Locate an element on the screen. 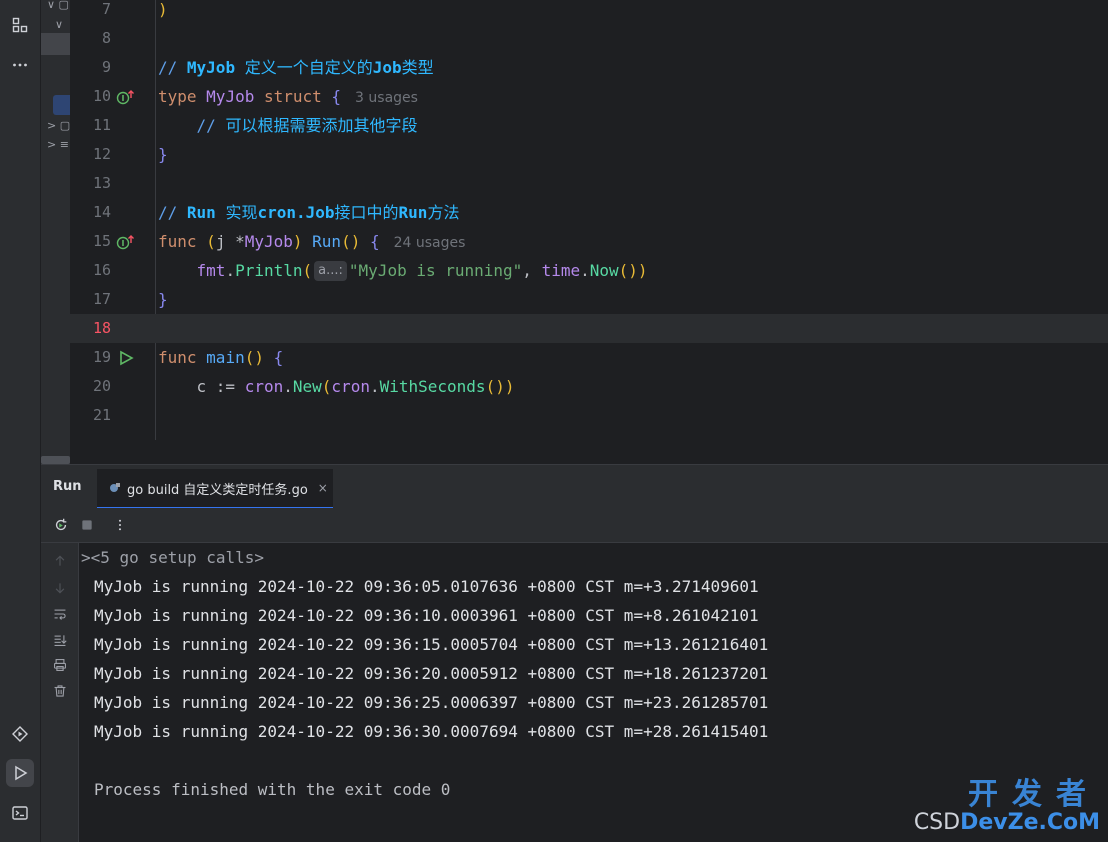 The height and width of the screenshot is (842, 1108). down-arrow-icon is located at coordinates (60, 588).